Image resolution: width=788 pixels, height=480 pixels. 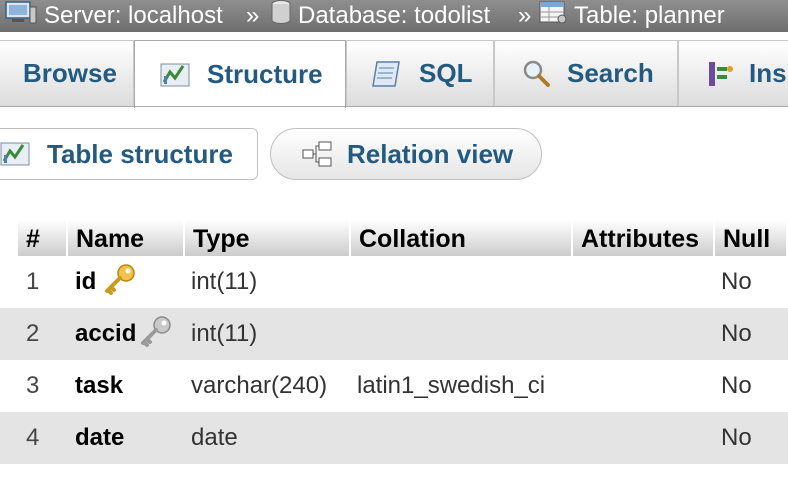 I want to click on column-name-label: task, so click(x=99, y=385).